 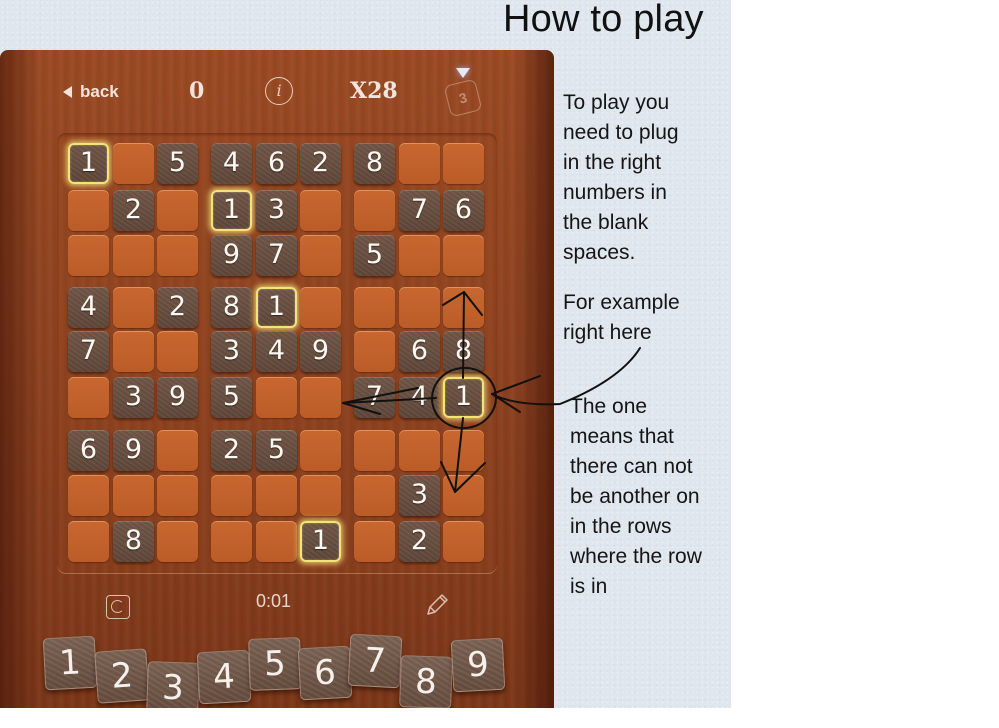 I want to click on instruction-line: For example, so click(x=621, y=302).